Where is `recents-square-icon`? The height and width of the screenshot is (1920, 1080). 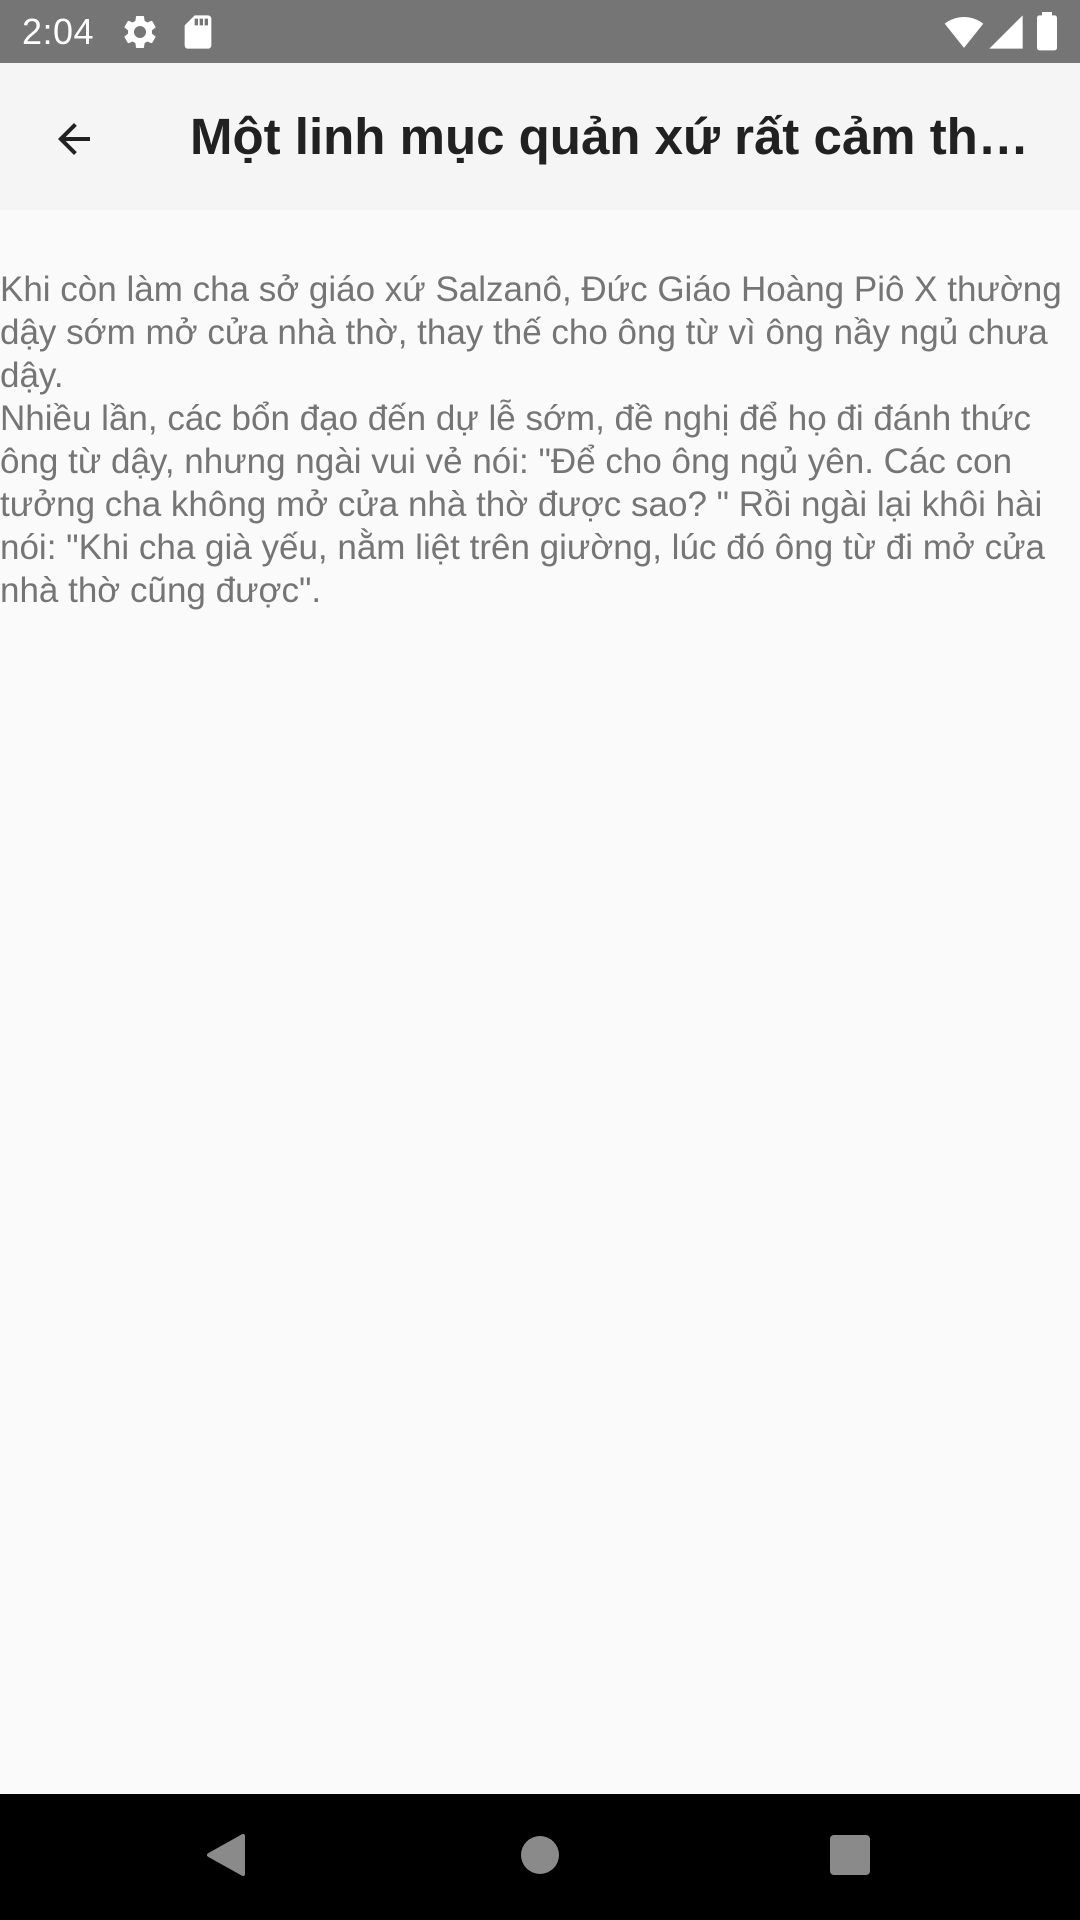 recents-square-icon is located at coordinates (850, 1857).